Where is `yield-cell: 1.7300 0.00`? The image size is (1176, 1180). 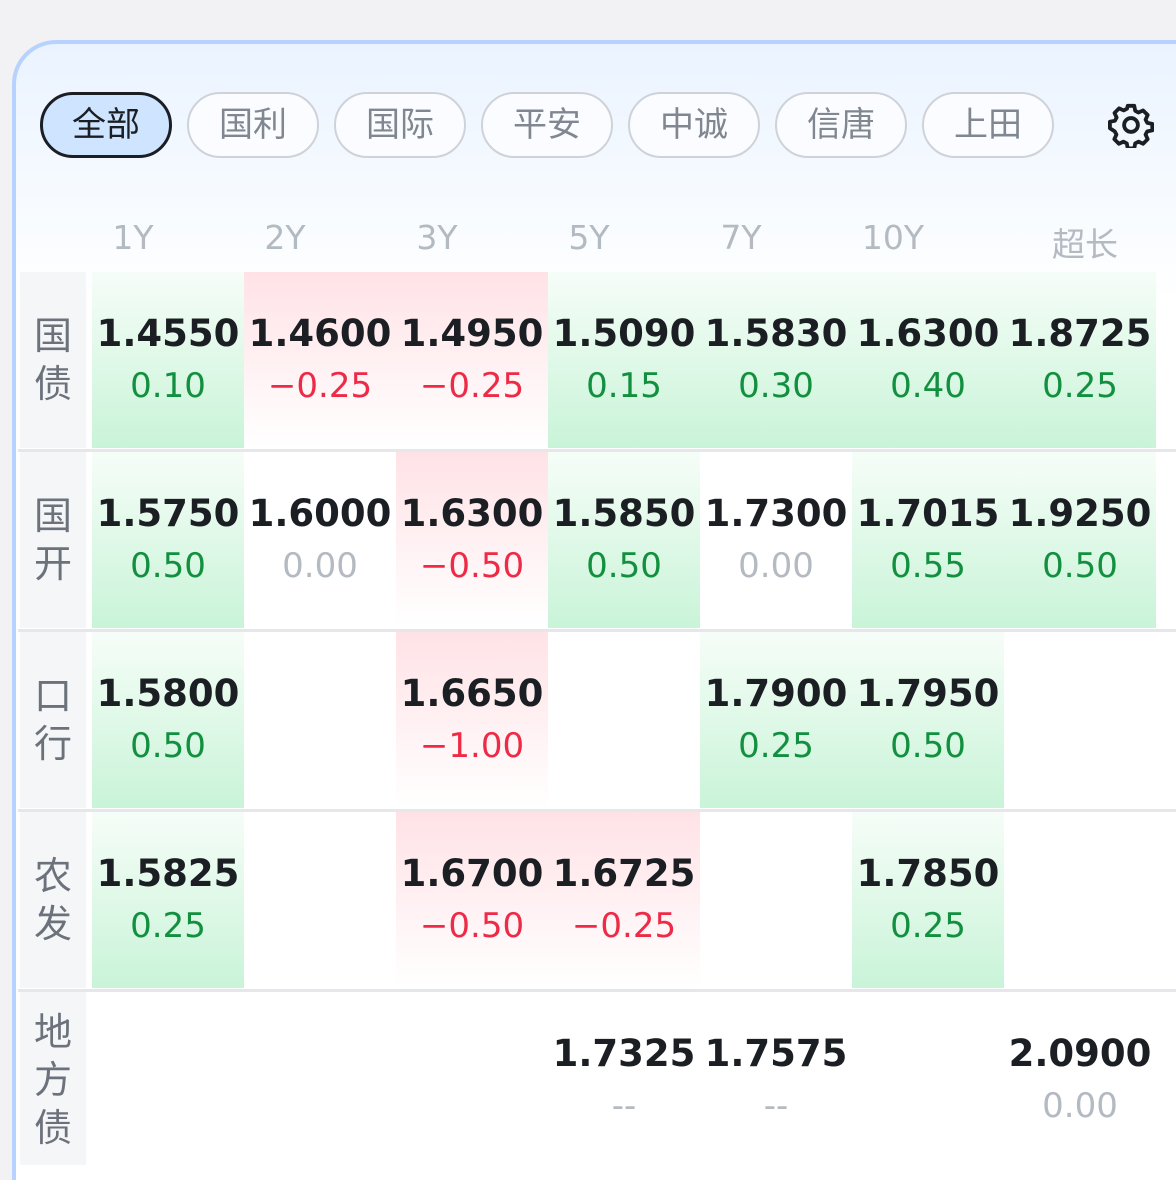
yield-cell: 1.7300 0.00 is located at coordinates (776, 540).